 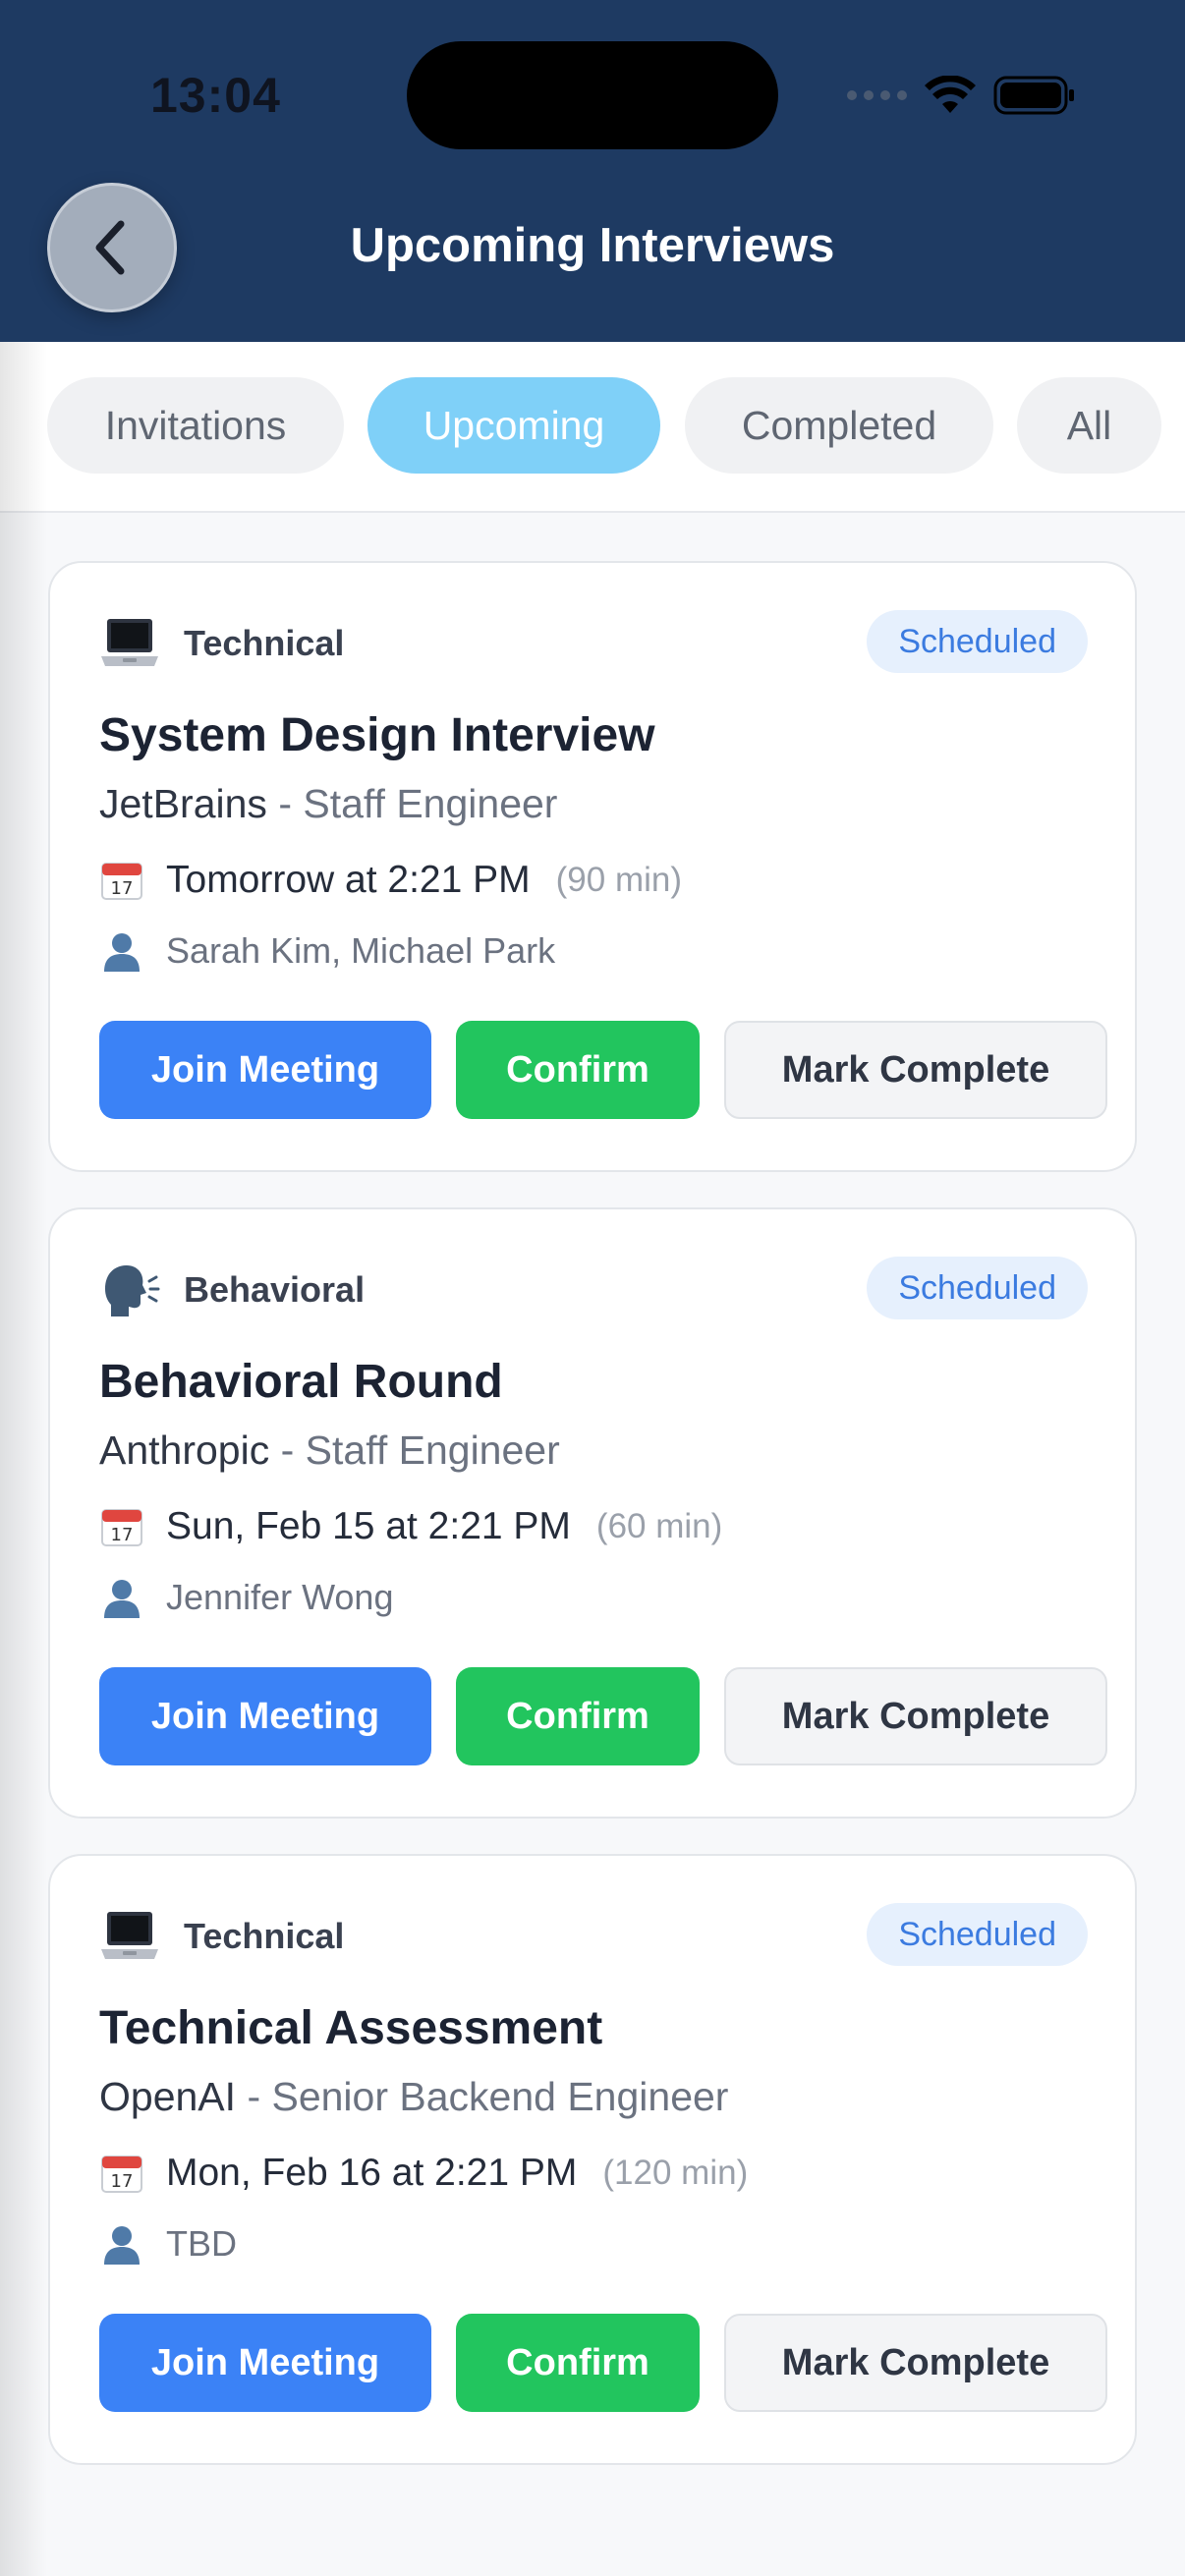 What do you see at coordinates (216, 95) in the screenshot?
I see `status-time: 13:04` at bounding box center [216, 95].